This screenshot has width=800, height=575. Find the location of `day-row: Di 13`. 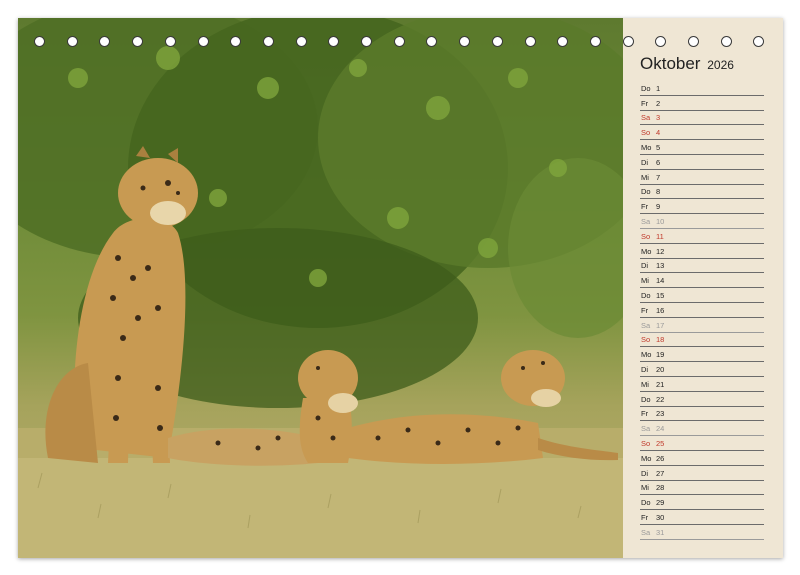

day-row: Di 13 is located at coordinates (702, 266).